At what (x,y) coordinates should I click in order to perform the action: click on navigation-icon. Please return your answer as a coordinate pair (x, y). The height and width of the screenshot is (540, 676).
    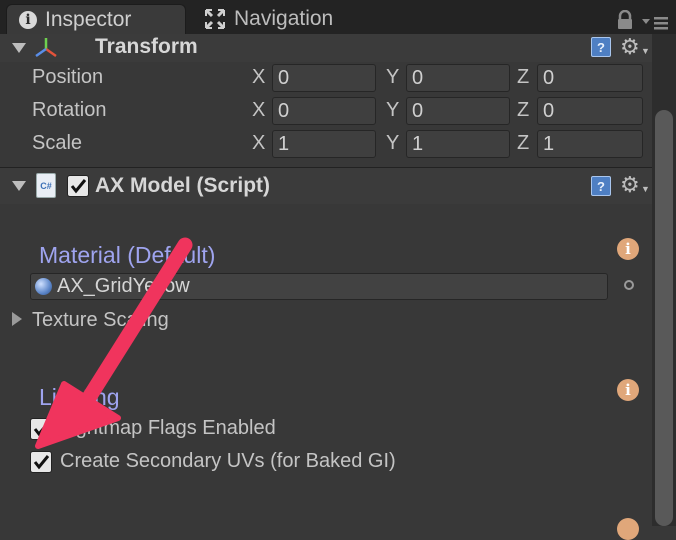
    Looking at the image, I should click on (215, 19).